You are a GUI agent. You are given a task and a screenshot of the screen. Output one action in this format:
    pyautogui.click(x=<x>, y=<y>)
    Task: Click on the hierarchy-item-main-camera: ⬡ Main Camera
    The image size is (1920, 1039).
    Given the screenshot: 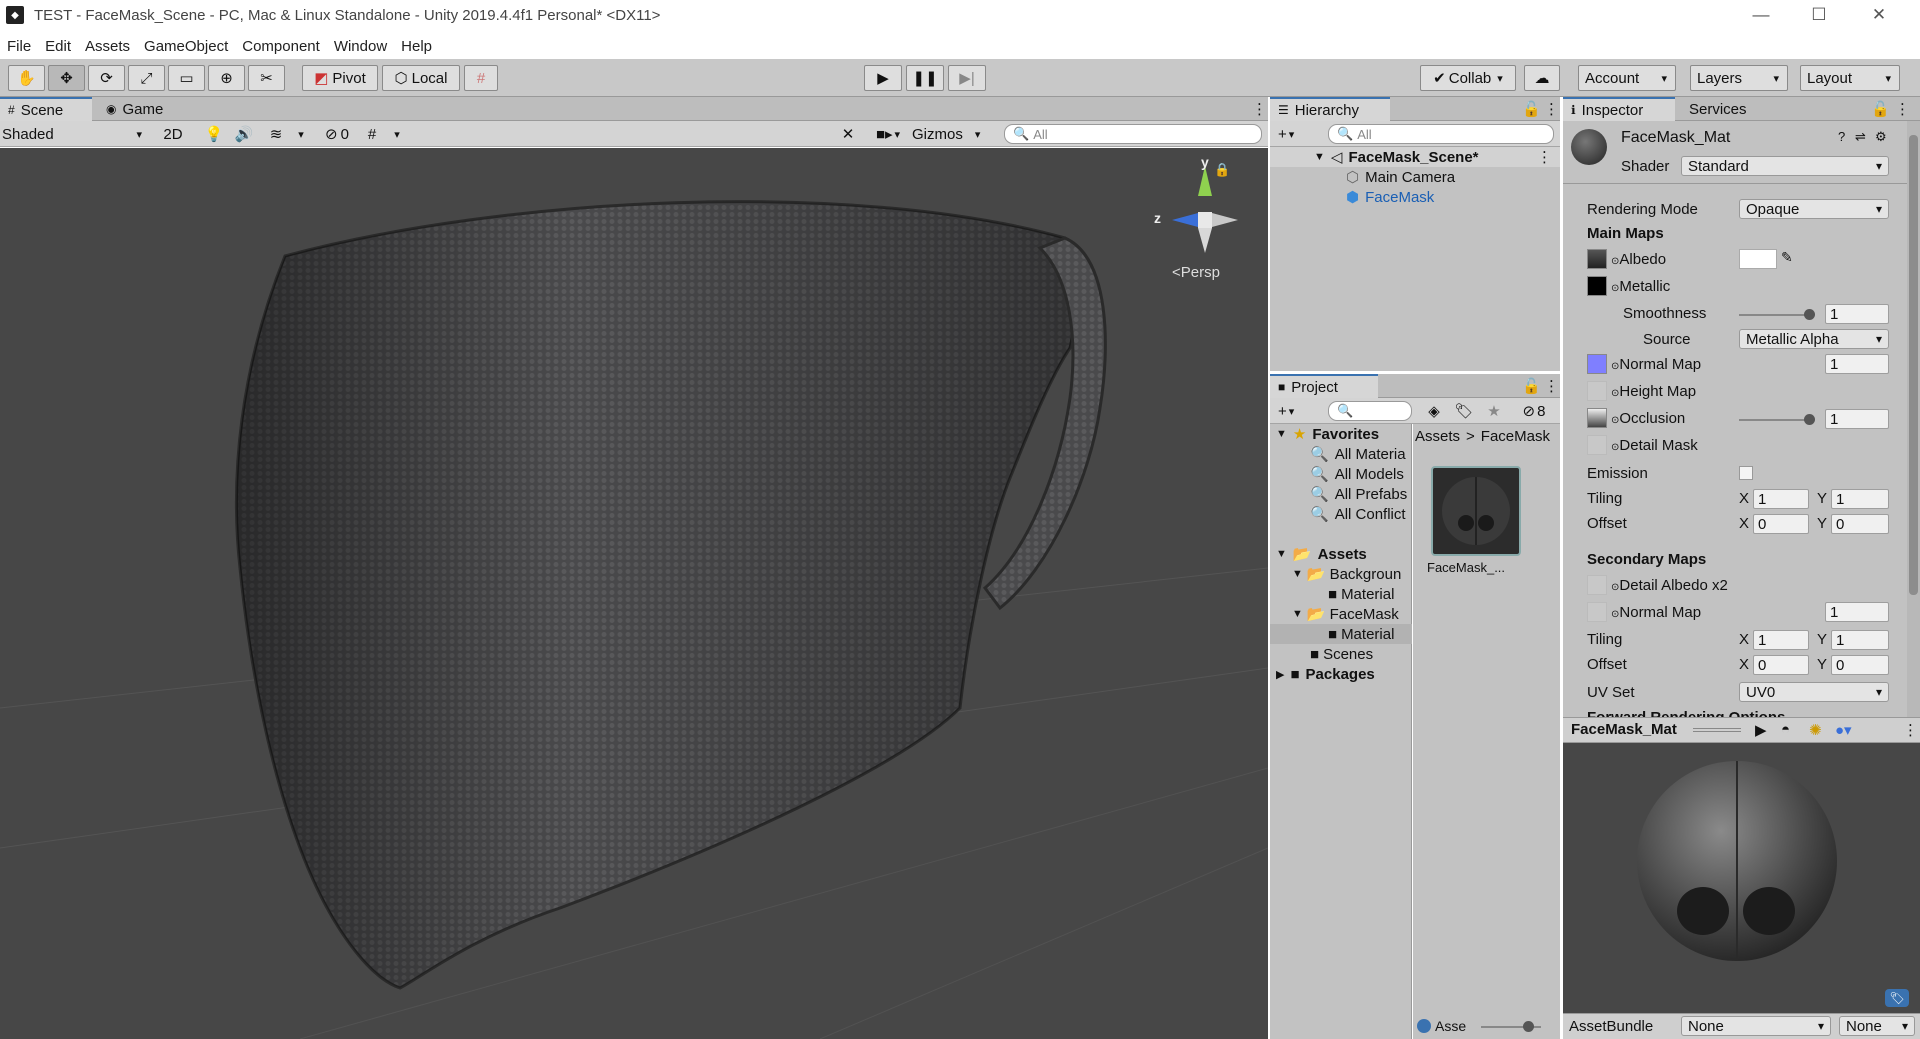 What is the action you would take?
    pyautogui.click(x=1400, y=177)
    